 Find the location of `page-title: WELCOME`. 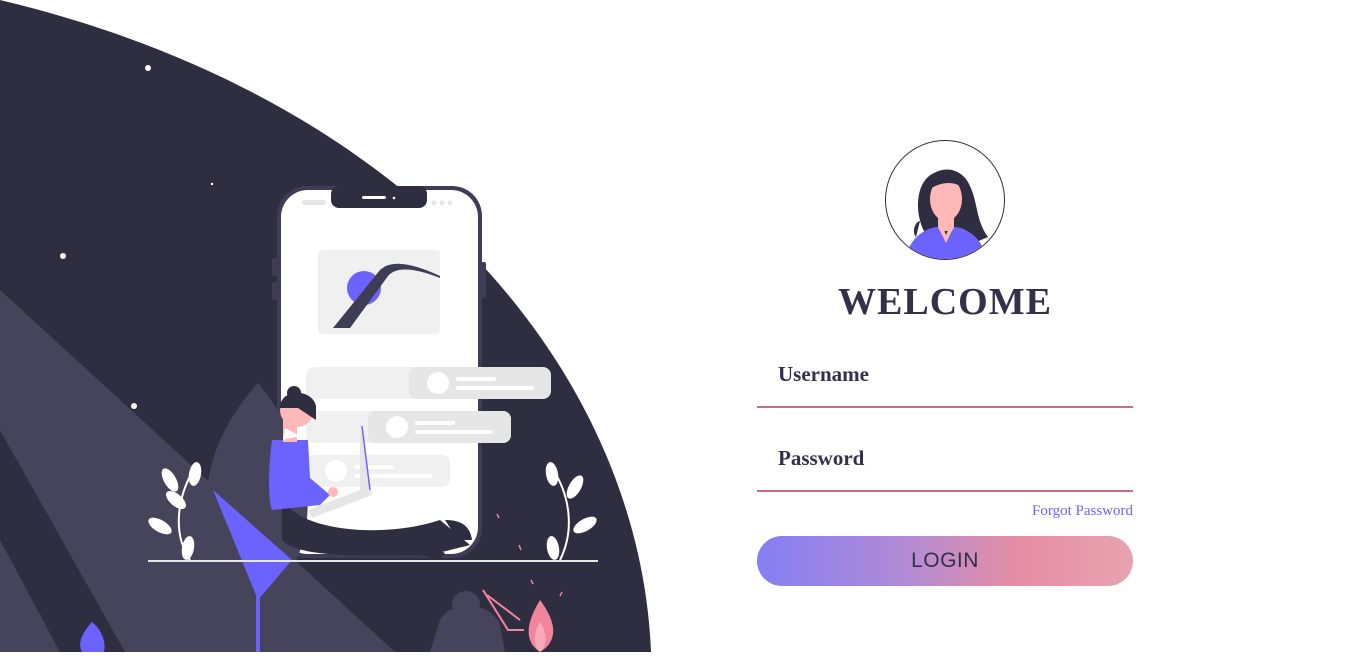

page-title: WELCOME is located at coordinates (945, 302).